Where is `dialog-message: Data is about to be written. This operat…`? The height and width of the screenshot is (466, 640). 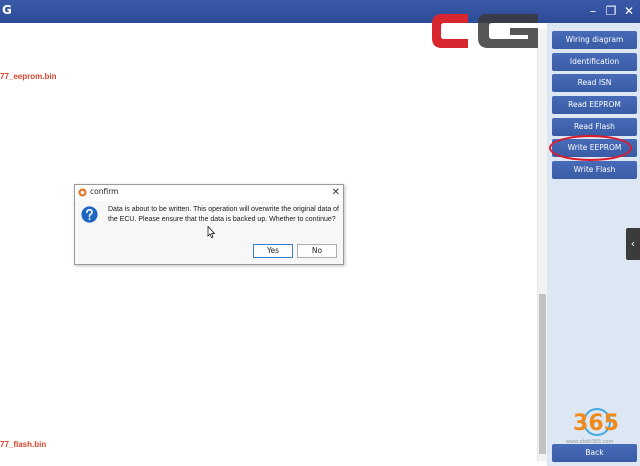
dialog-message: Data is about to be written. This operat… is located at coordinates (223, 214).